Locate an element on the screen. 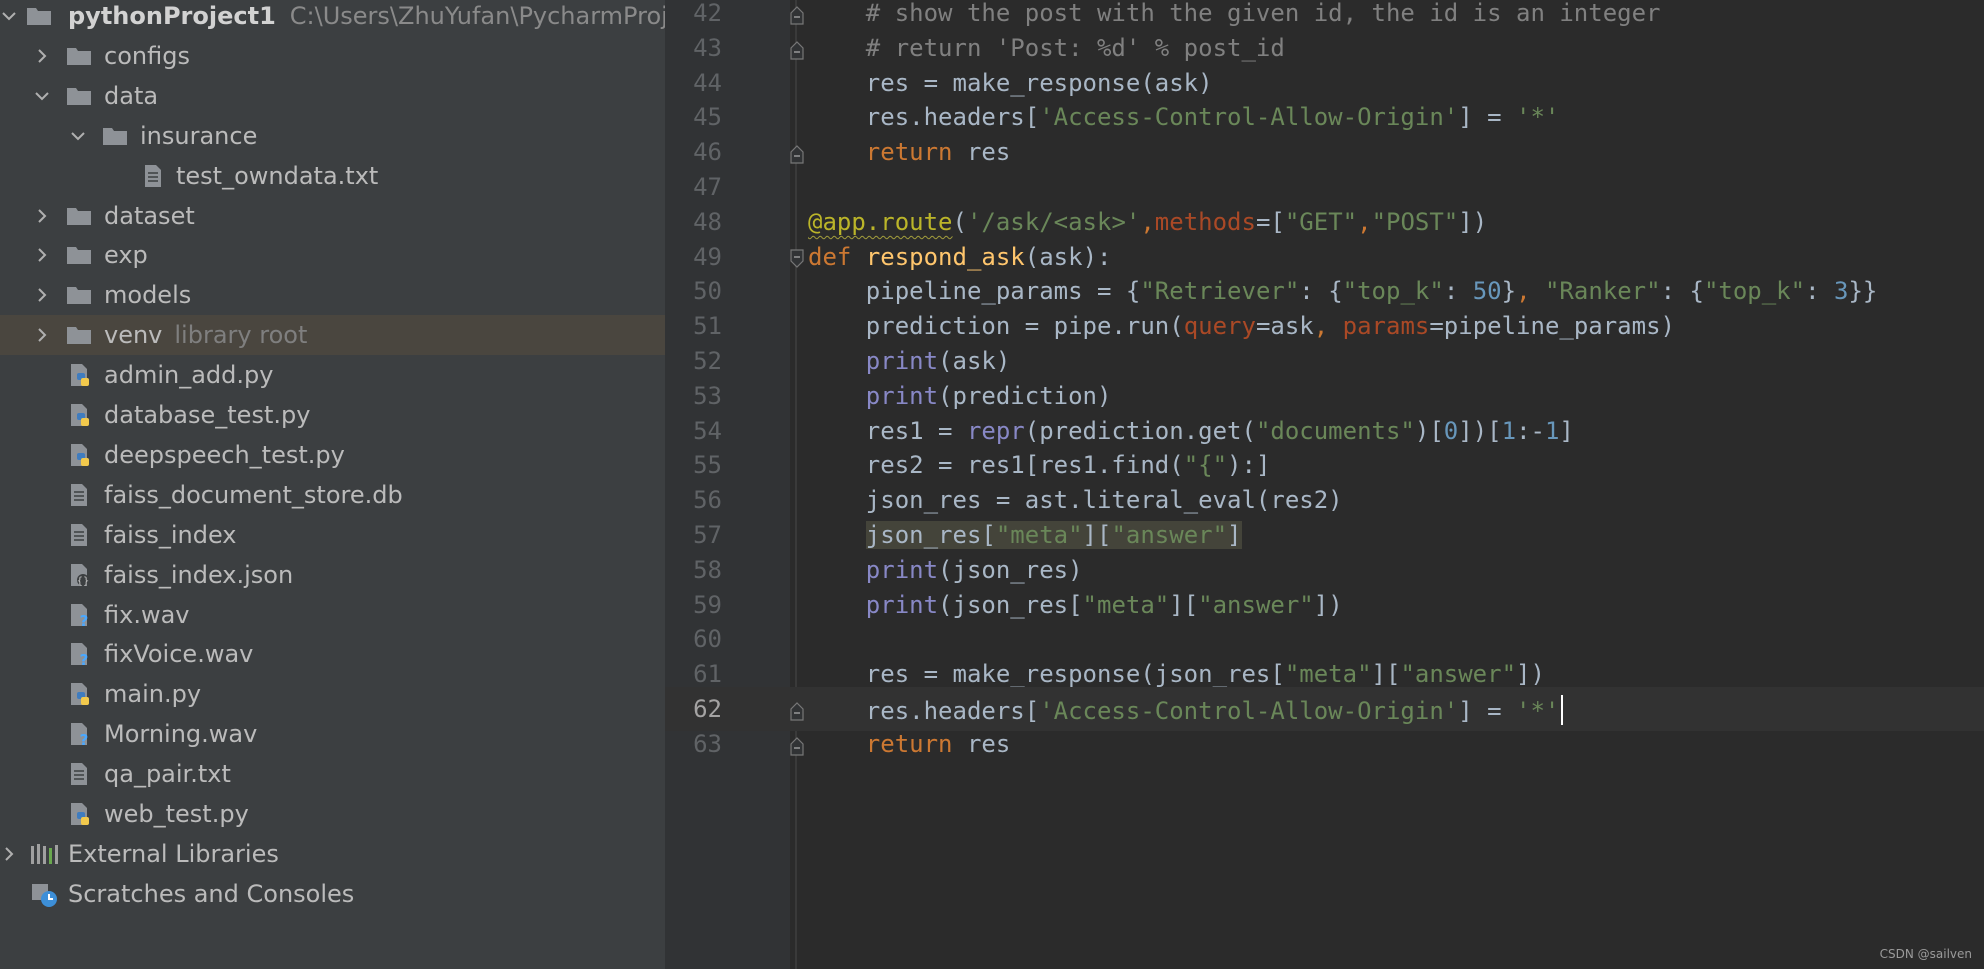 The image size is (1984, 969). code-token: res is located at coordinates (981, 743).